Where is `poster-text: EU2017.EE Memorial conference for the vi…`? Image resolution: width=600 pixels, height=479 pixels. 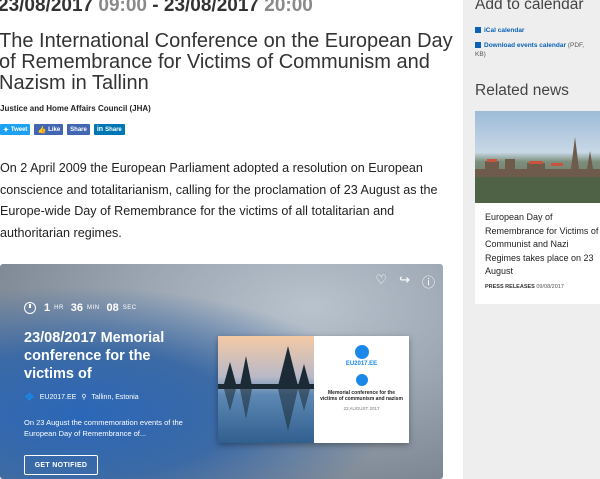 poster-text: EU2017.EE Memorial conference for the vi… is located at coordinates (361, 389).